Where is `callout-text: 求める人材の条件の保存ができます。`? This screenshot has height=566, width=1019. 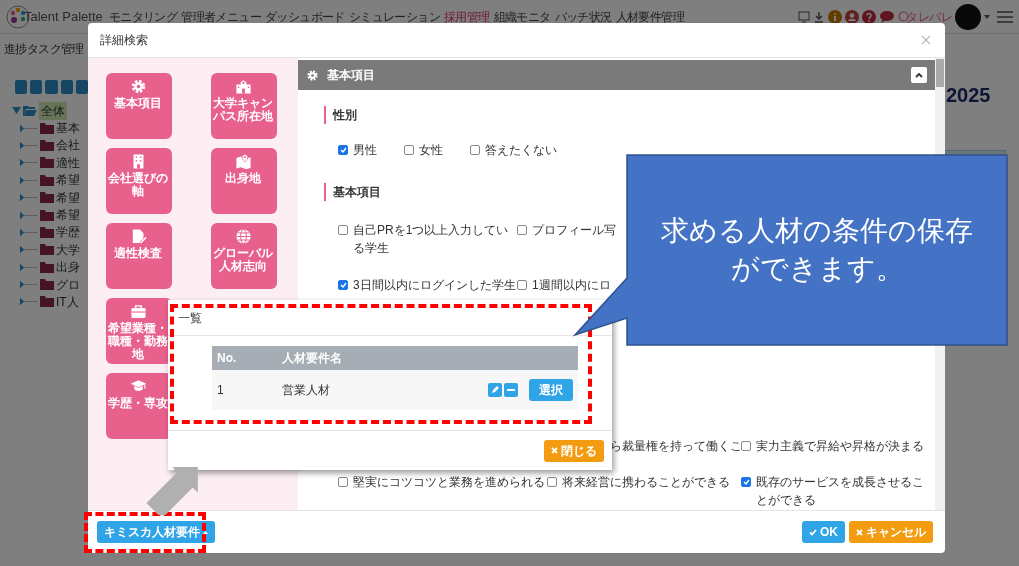
callout-text: 求める人材の条件の保存ができます。 is located at coordinates (817, 250).